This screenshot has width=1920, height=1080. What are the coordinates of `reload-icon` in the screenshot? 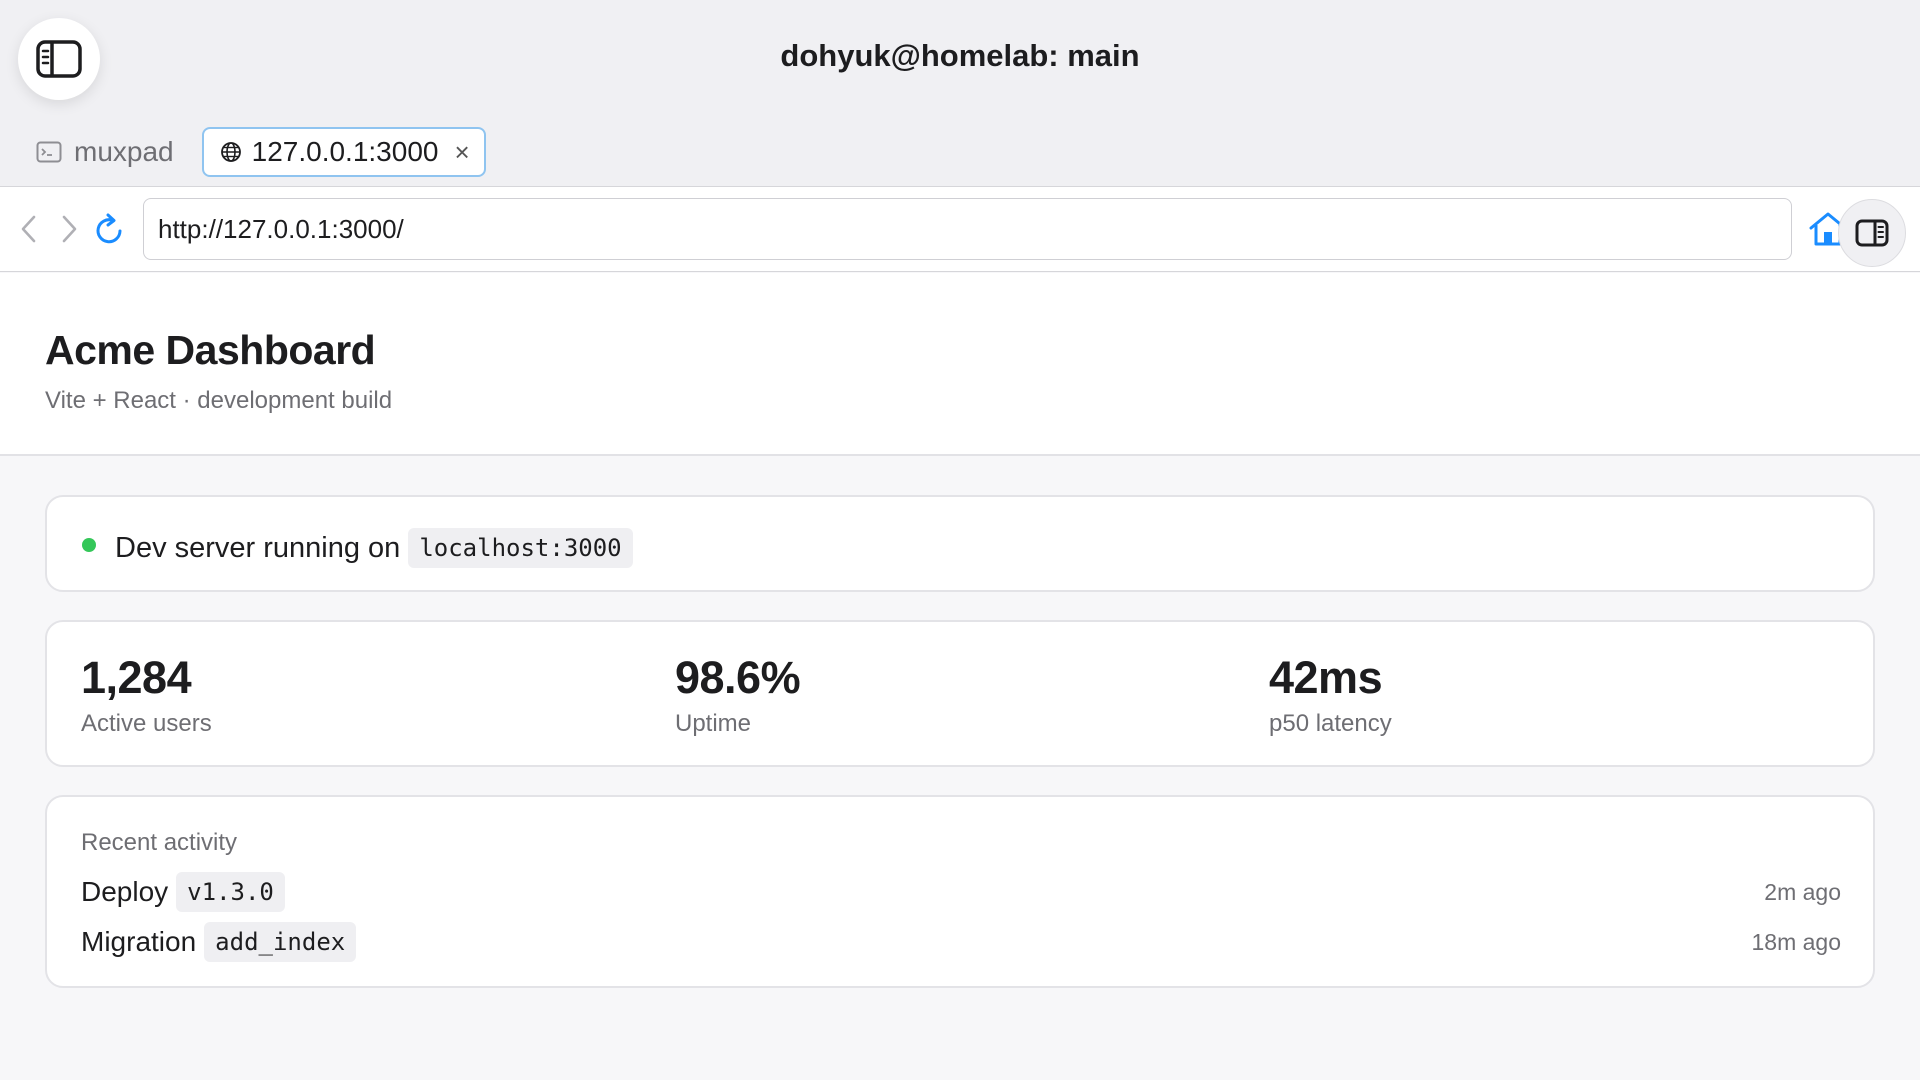 It's located at (109, 228).